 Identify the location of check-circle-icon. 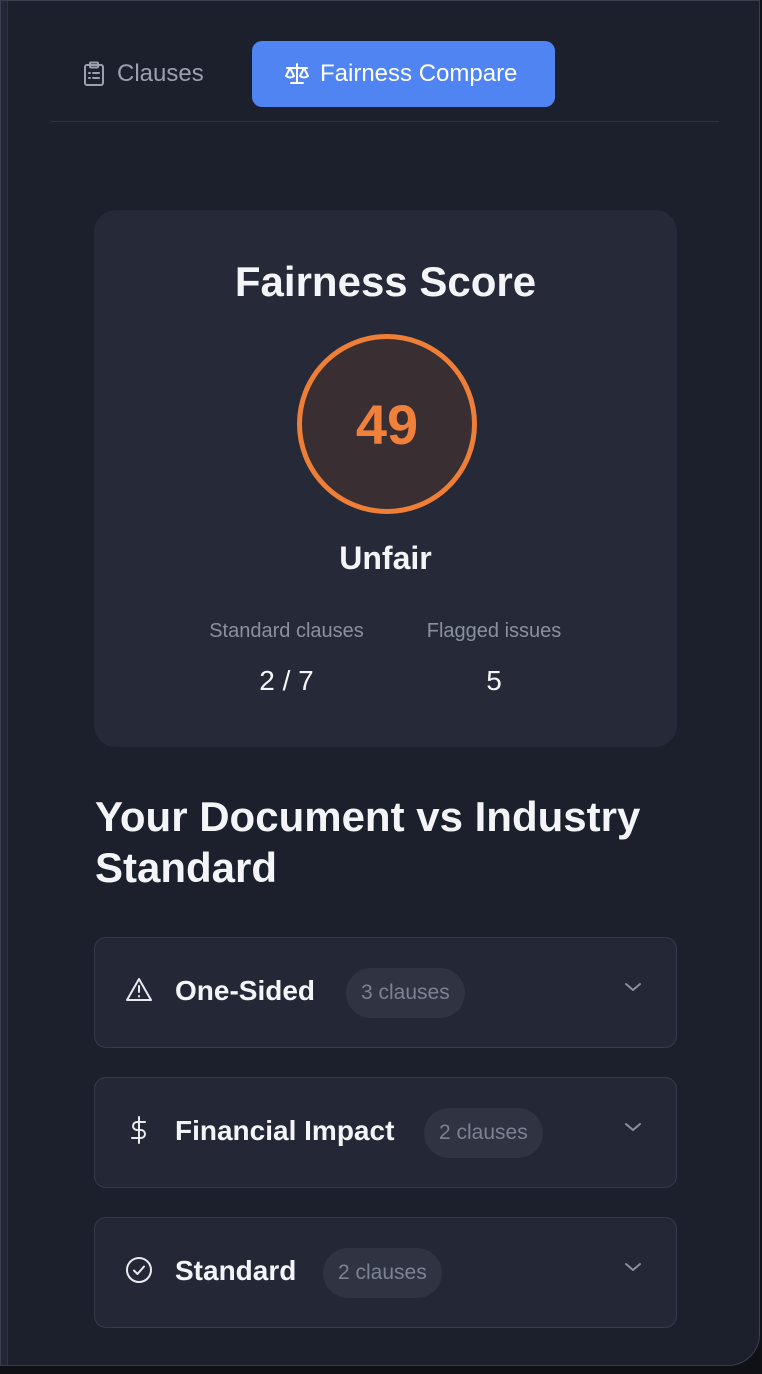
(139, 1270).